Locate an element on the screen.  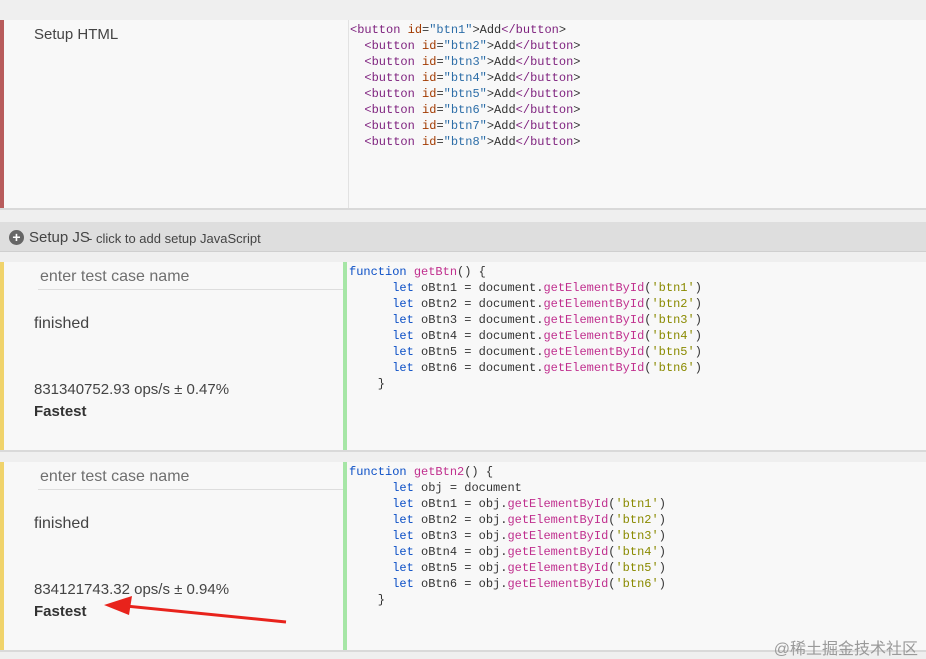
arrow-shaft is located at coordinates (206, 614).